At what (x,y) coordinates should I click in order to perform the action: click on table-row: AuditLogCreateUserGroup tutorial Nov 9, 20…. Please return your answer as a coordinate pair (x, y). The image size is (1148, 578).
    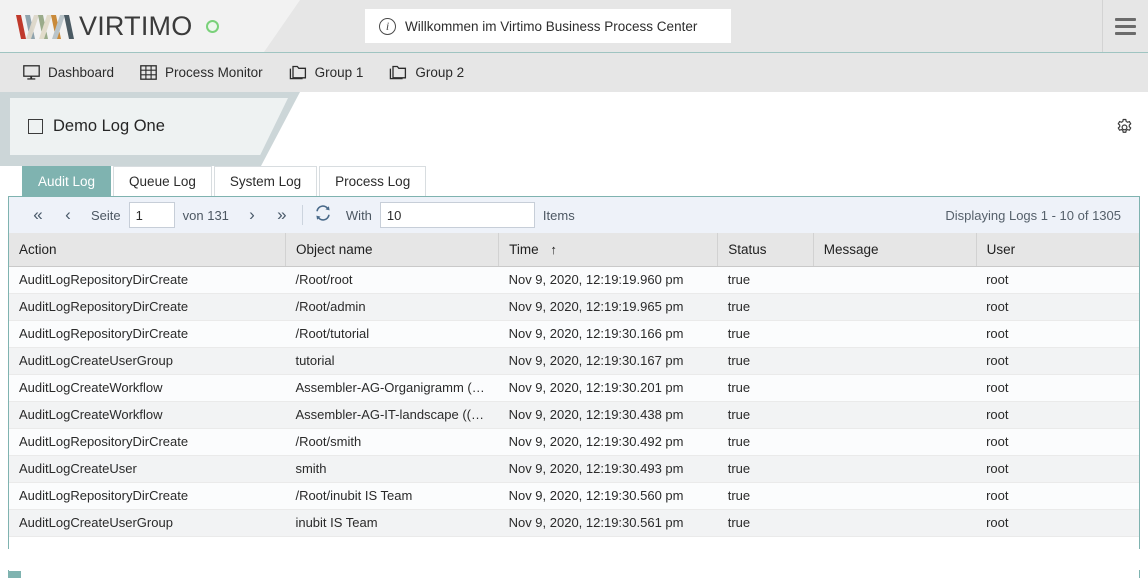
    Looking at the image, I should click on (574, 361).